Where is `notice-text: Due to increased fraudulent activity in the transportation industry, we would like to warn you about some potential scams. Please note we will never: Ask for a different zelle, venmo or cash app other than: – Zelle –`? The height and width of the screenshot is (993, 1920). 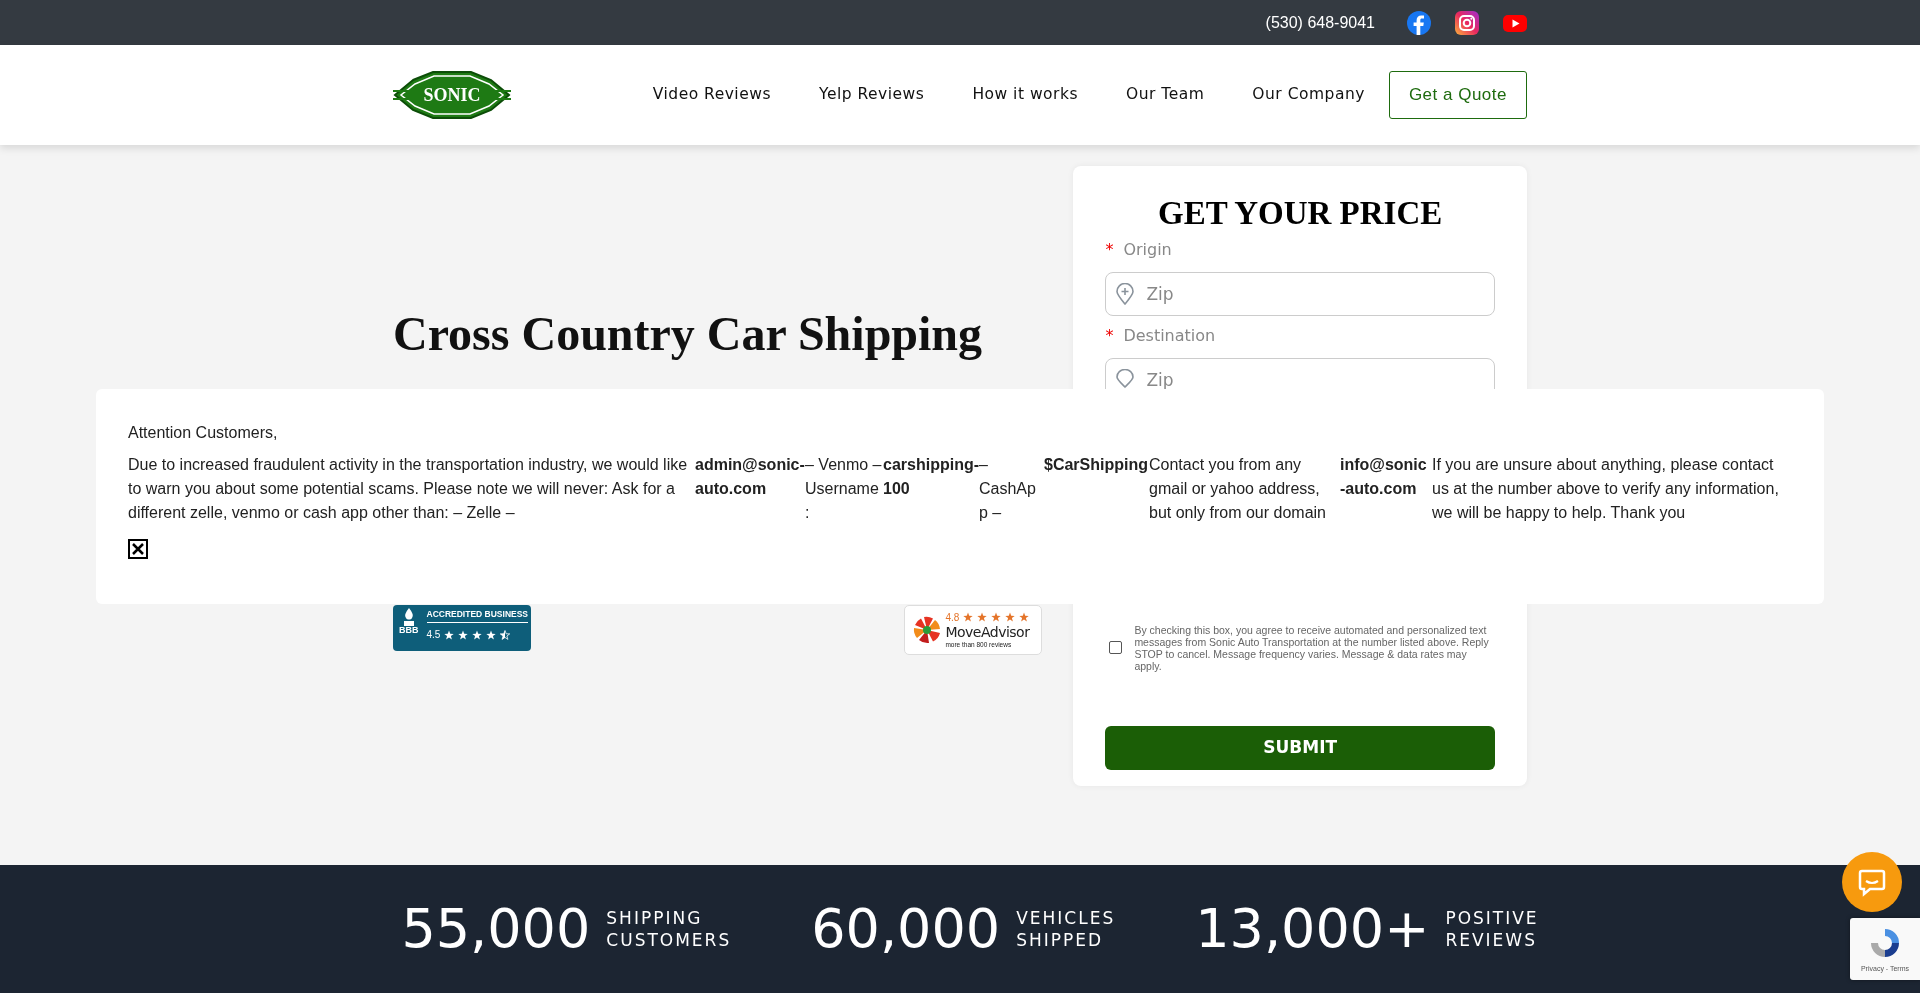 notice-text: Due to increased fraudulent activity in the transportation industry, we would like to warn you about some potential scams. Please note we will never: Ask for a different zelle, venmo or cash app other than: – Zelle – is located at coordinates (408, 489).